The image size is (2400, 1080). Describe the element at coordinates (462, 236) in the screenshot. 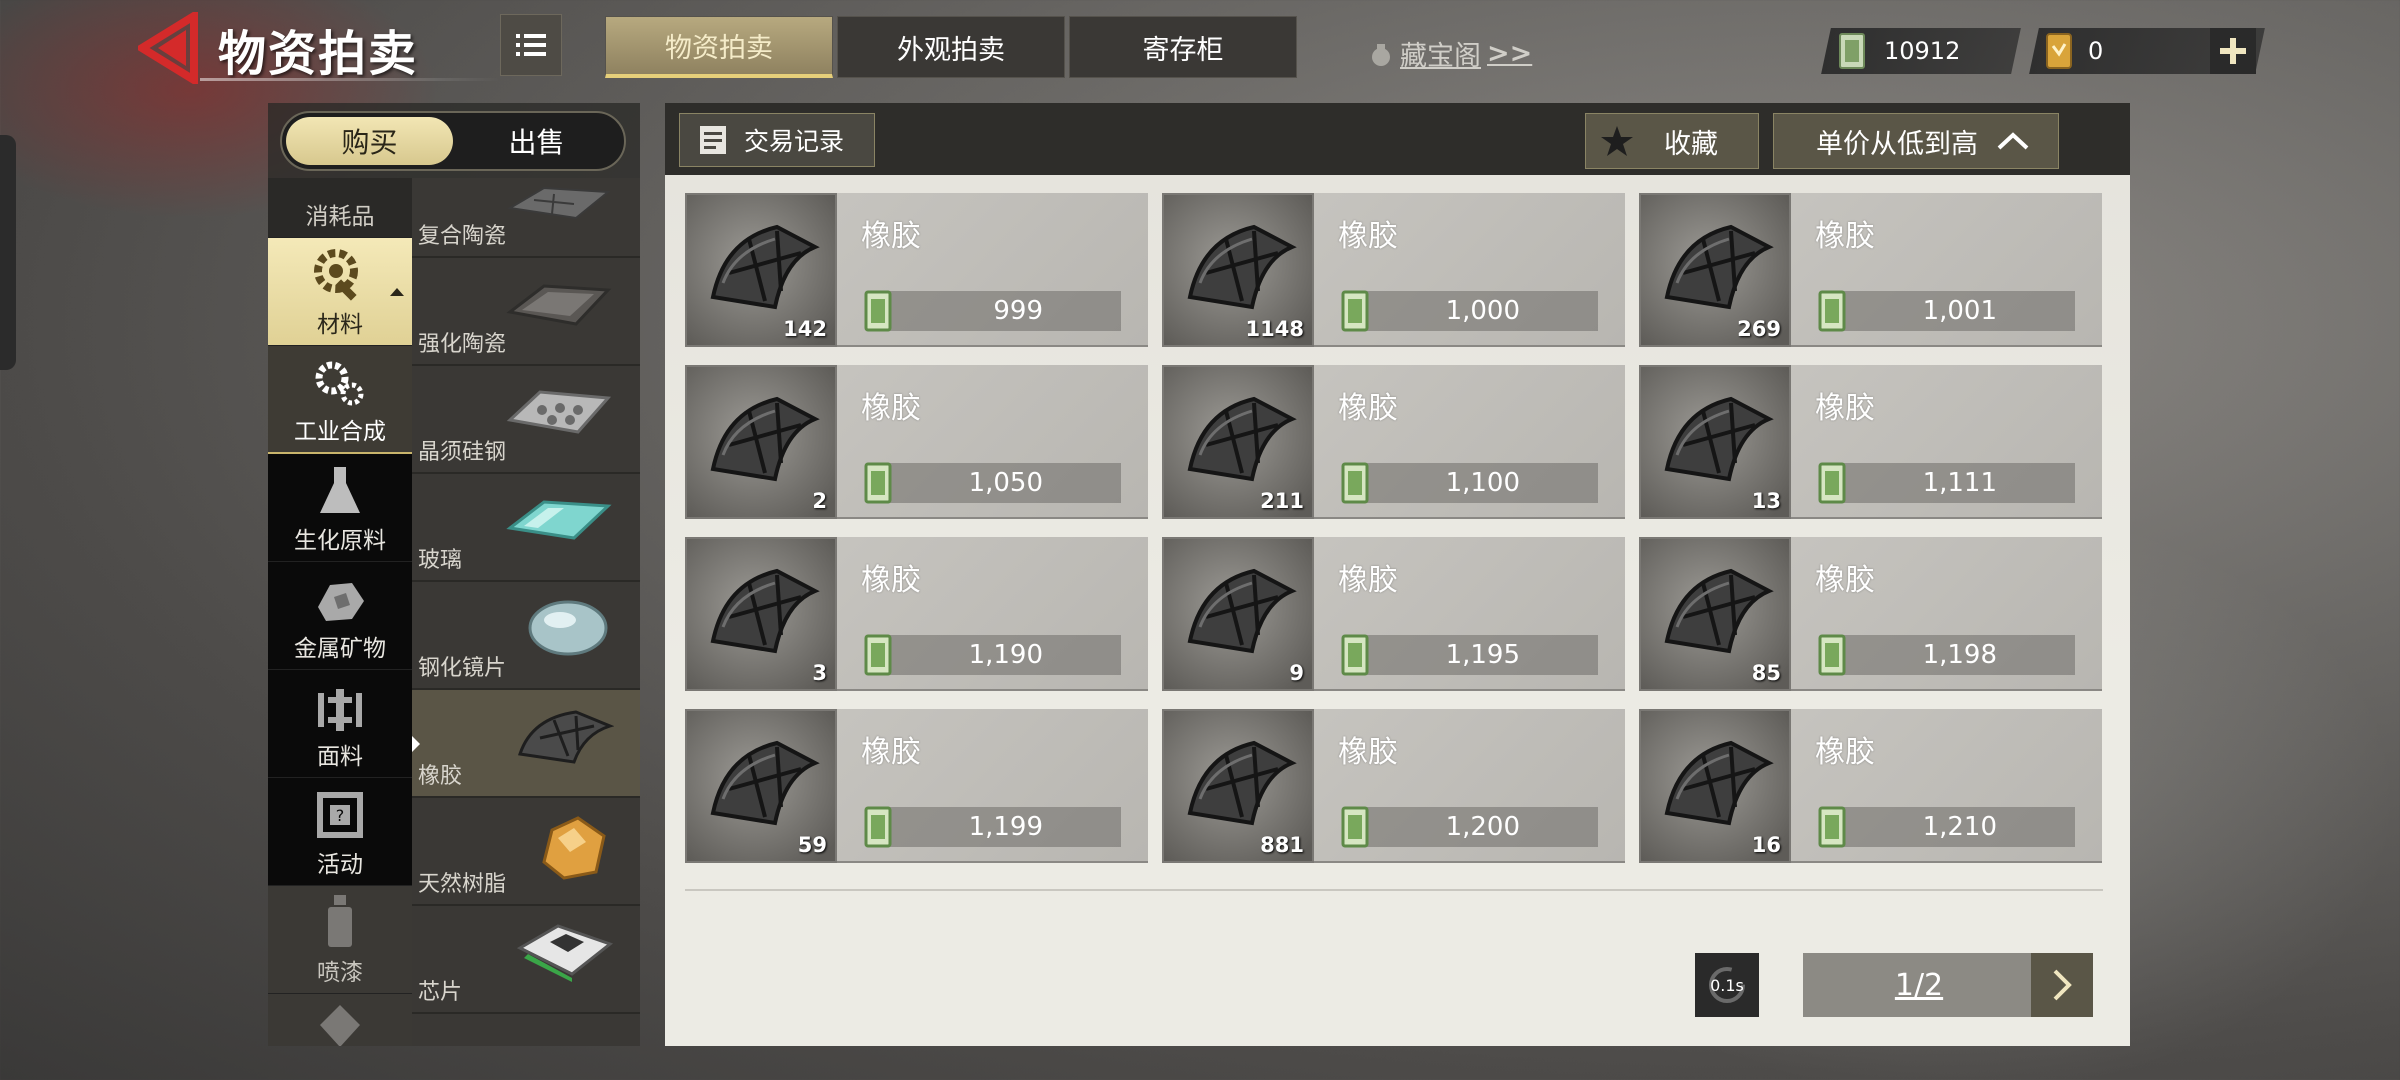

I see `list-item-label: 复合陶瓷` at that location.